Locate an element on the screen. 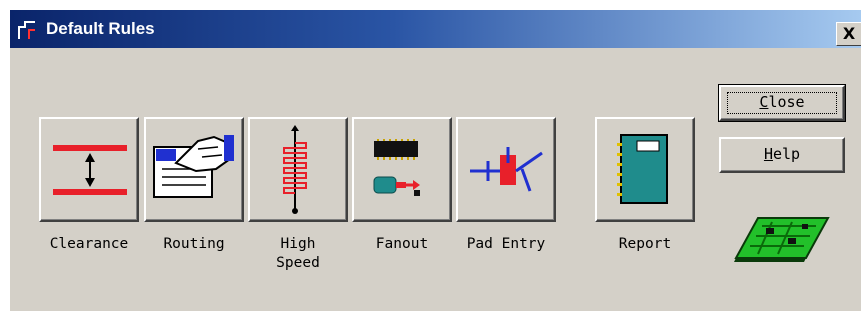 Image resolution: width=861 pixels, height=311 pixels. title-bar: Default Rules X is located at coordinates (435, 29).